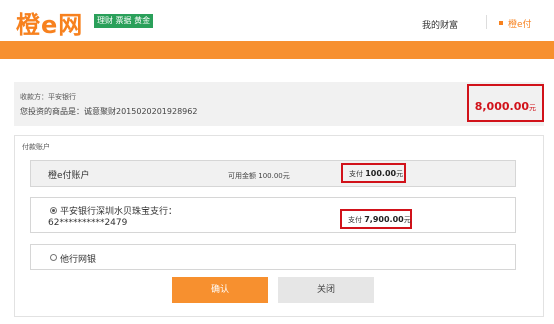 Image resolution: width=554 pixels, height=324 pixels. Describe the element at coordinates (48, 97) in the screenshot. I see `payee-text: 收款方：平安银行` at that location.